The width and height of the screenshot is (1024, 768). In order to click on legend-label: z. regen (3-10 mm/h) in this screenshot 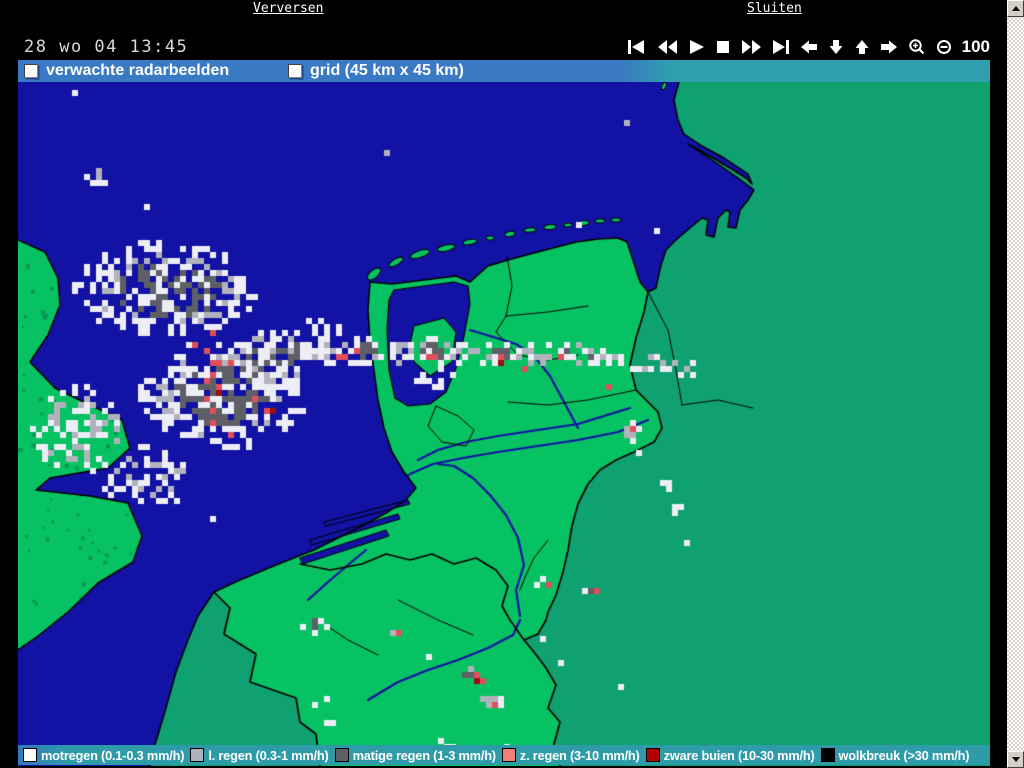, I will do `click(579, 755)`.